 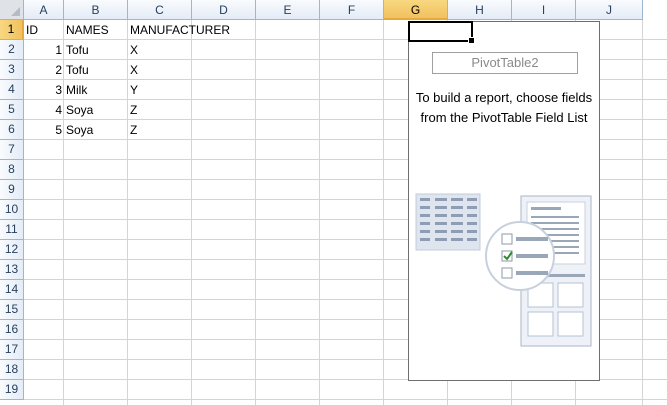 I want to click on checkbox-list-icon, so click(x=520, y=256).